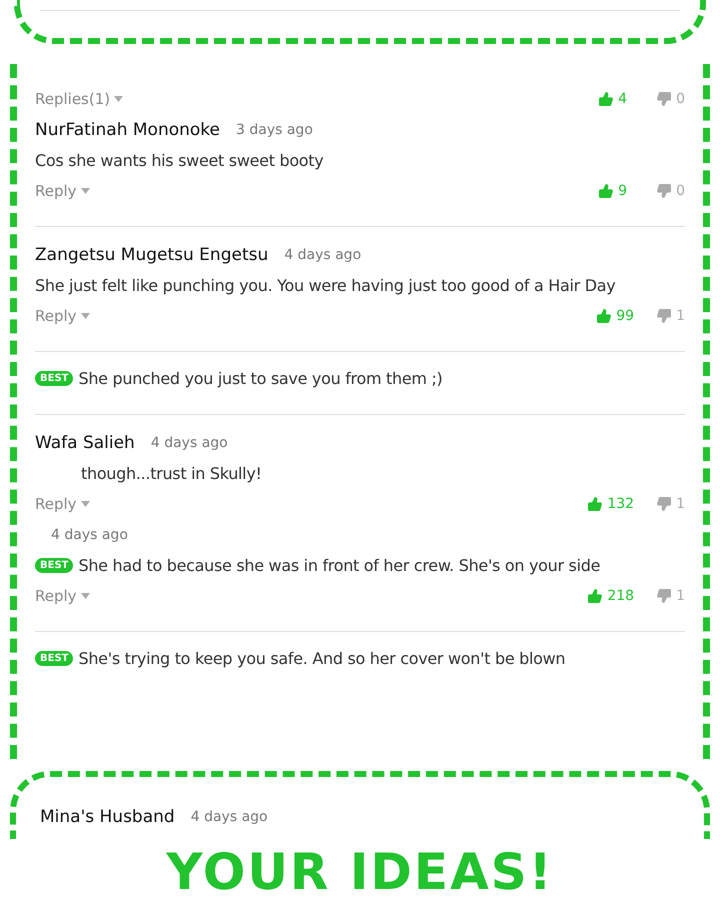 This screenshot has height=901, width=720. Describe the element at coordinates (127, 130) in the screenshot. I see `author-name: NurFatinah Mononoke` at that location.